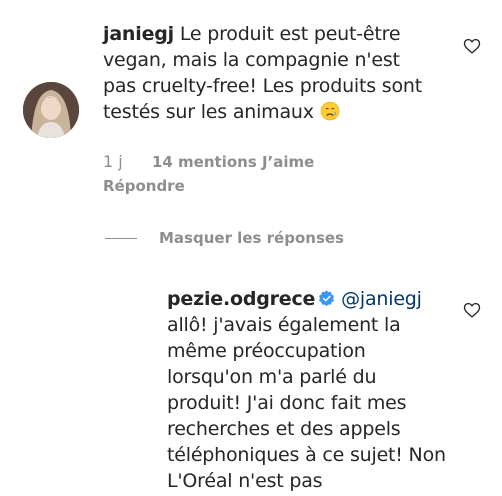 The height and width of the screenshot is (496, 502). I want to click on reply-username: pezie.odgrece, so click(241, 299).